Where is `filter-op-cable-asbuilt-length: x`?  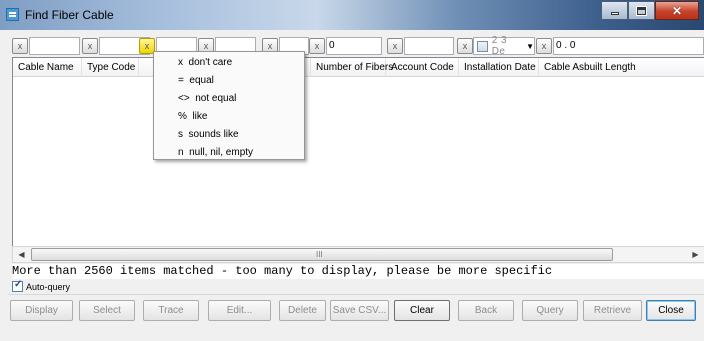
filter-op-cable-asbuilt-length: x is located at coordinates (544, 46).